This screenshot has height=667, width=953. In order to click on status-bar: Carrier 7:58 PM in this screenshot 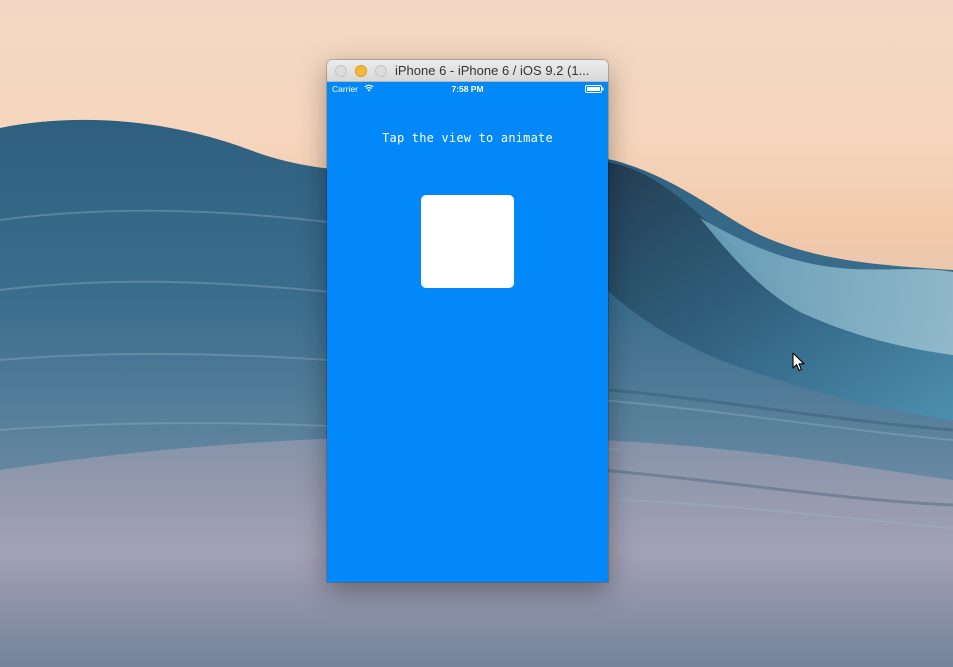, I will do `click(467, 89)`.